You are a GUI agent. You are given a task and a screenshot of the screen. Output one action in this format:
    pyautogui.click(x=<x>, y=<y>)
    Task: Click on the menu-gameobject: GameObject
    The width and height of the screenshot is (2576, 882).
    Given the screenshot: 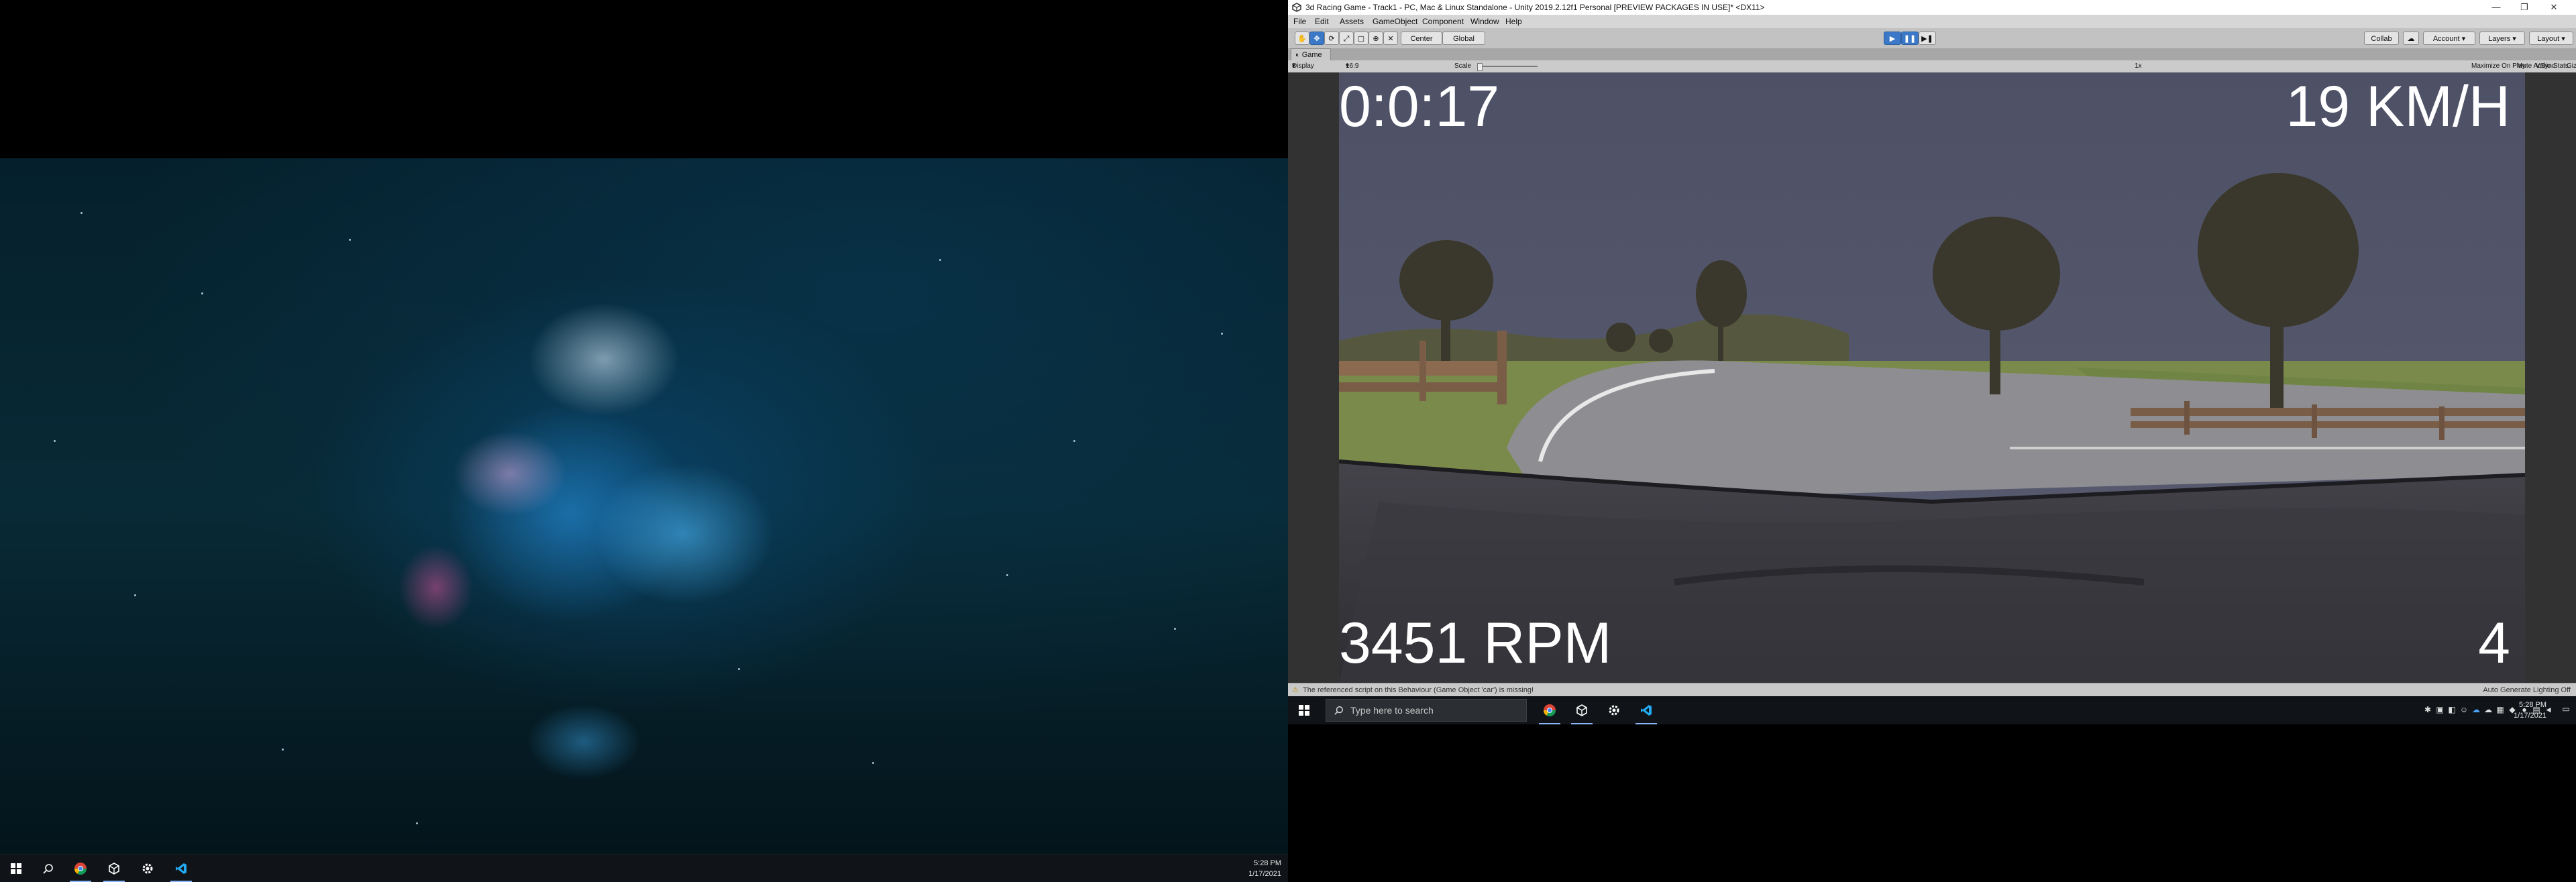 What is the action you would take?
    pyautogui.click(x=1395, y=22)
    